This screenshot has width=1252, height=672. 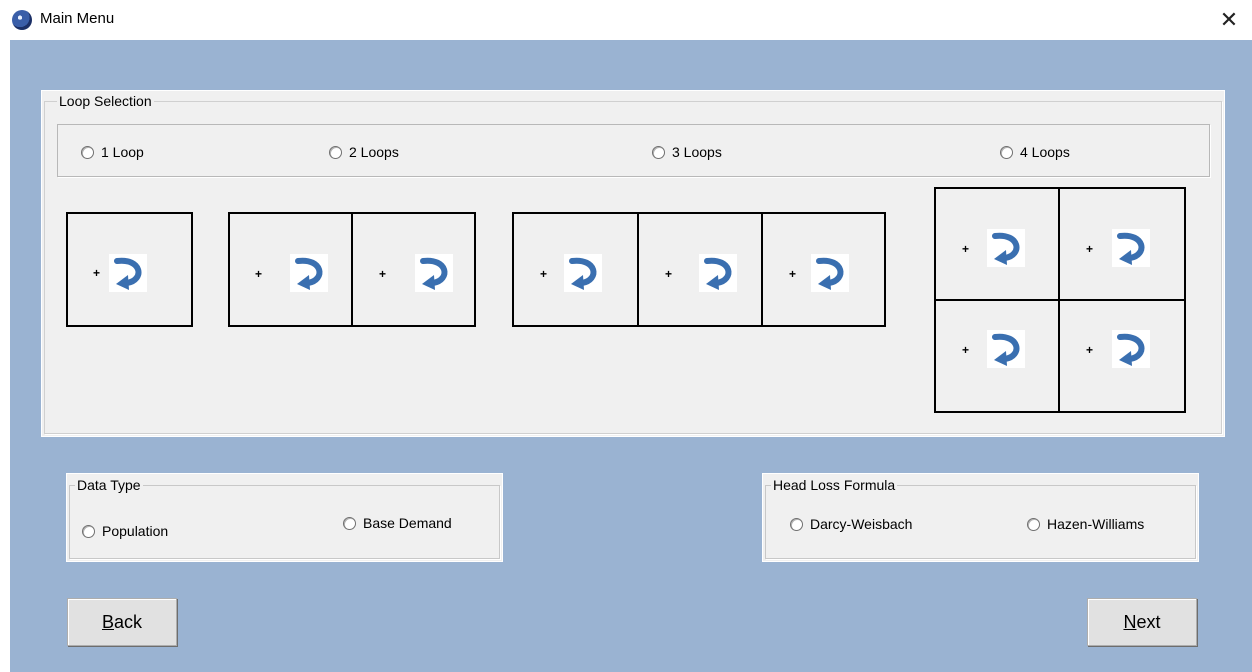 I want to click on radio-hazen-williams: Hazen-Williams, so click(x=1085, y=524).